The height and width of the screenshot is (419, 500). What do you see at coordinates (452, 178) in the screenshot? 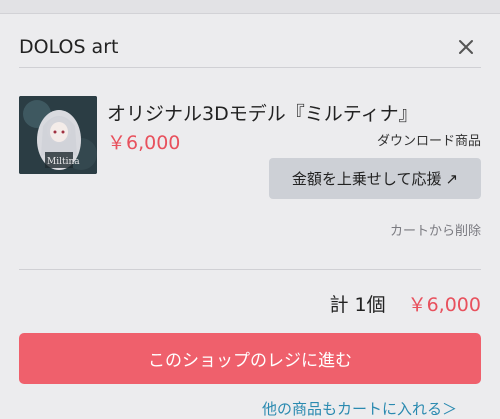
I see `external-arrow-icon: ↗` at bounding box center [452, 178].